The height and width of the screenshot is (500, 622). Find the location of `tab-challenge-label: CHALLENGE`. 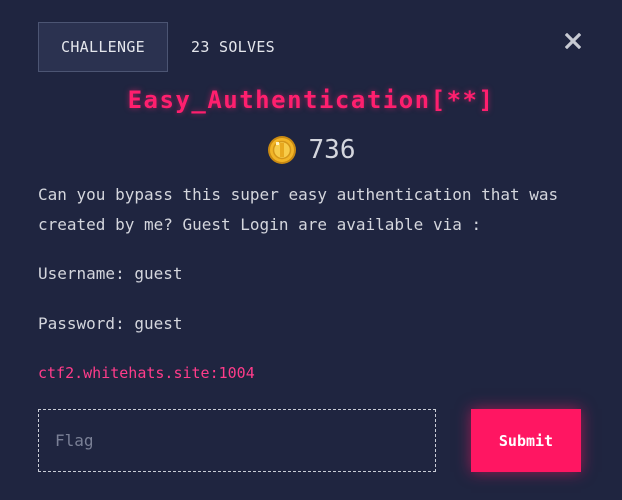

tab-challenge-label: CHALLENGE is located at coordinates (103, 47).